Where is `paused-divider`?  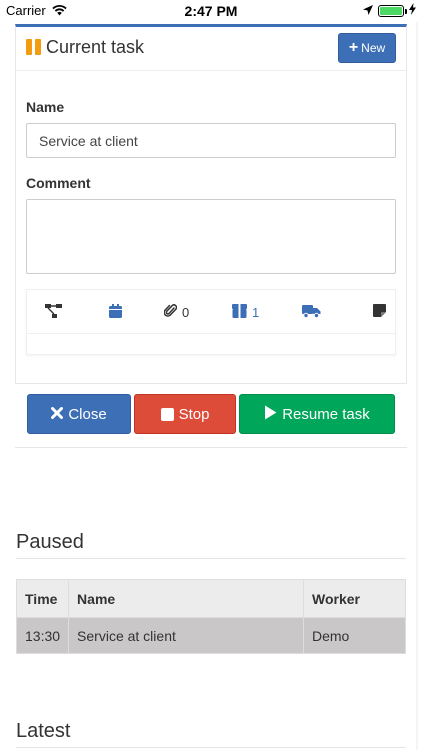 paused-divider is located at coordinates (211, 558).